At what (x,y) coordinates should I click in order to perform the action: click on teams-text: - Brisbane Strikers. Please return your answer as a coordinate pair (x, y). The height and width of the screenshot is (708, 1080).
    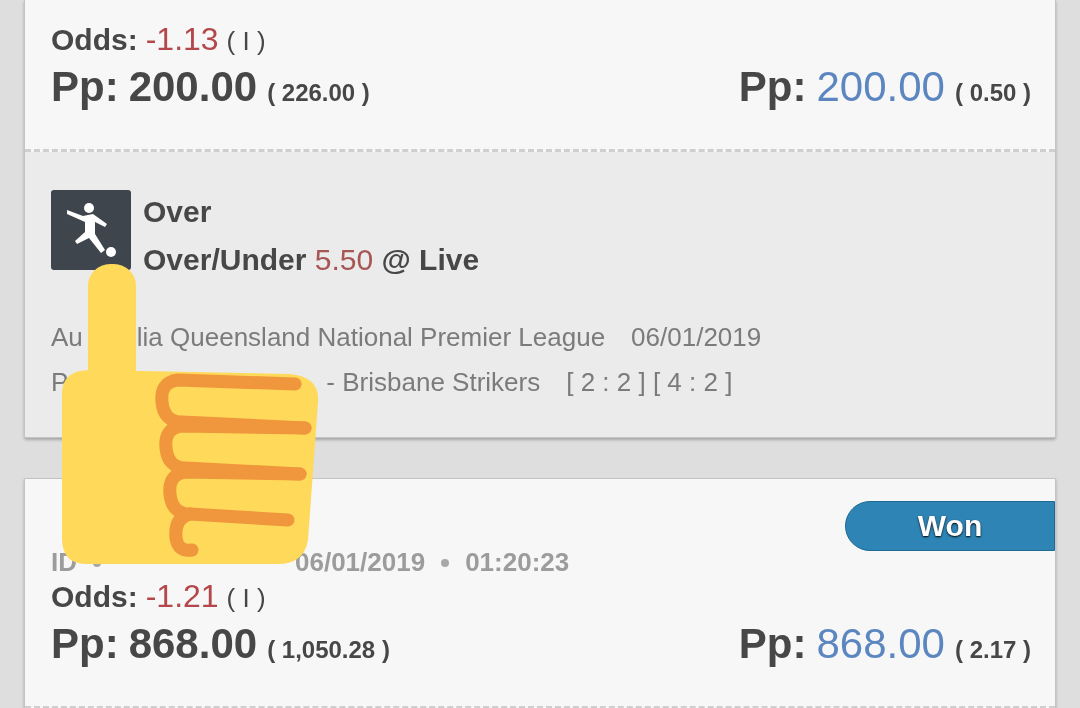
    Looking at the image, I should click on (433, 382).